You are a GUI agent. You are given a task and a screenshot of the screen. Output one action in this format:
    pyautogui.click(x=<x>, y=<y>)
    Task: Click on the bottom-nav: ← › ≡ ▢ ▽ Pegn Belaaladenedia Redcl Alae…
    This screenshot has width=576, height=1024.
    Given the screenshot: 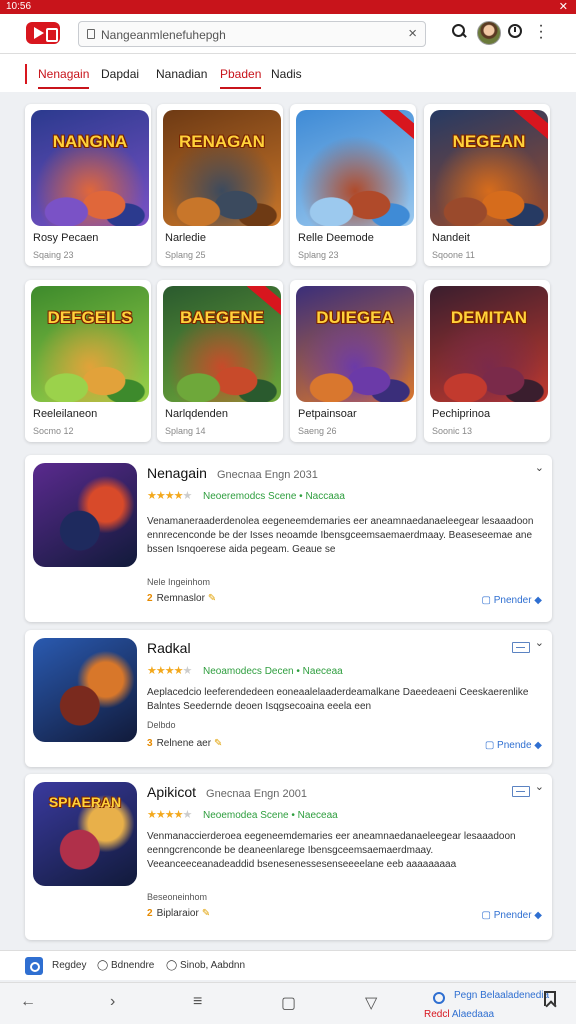 What is the action you would take?
    pyautogui.click(x=288, y=1003)
    